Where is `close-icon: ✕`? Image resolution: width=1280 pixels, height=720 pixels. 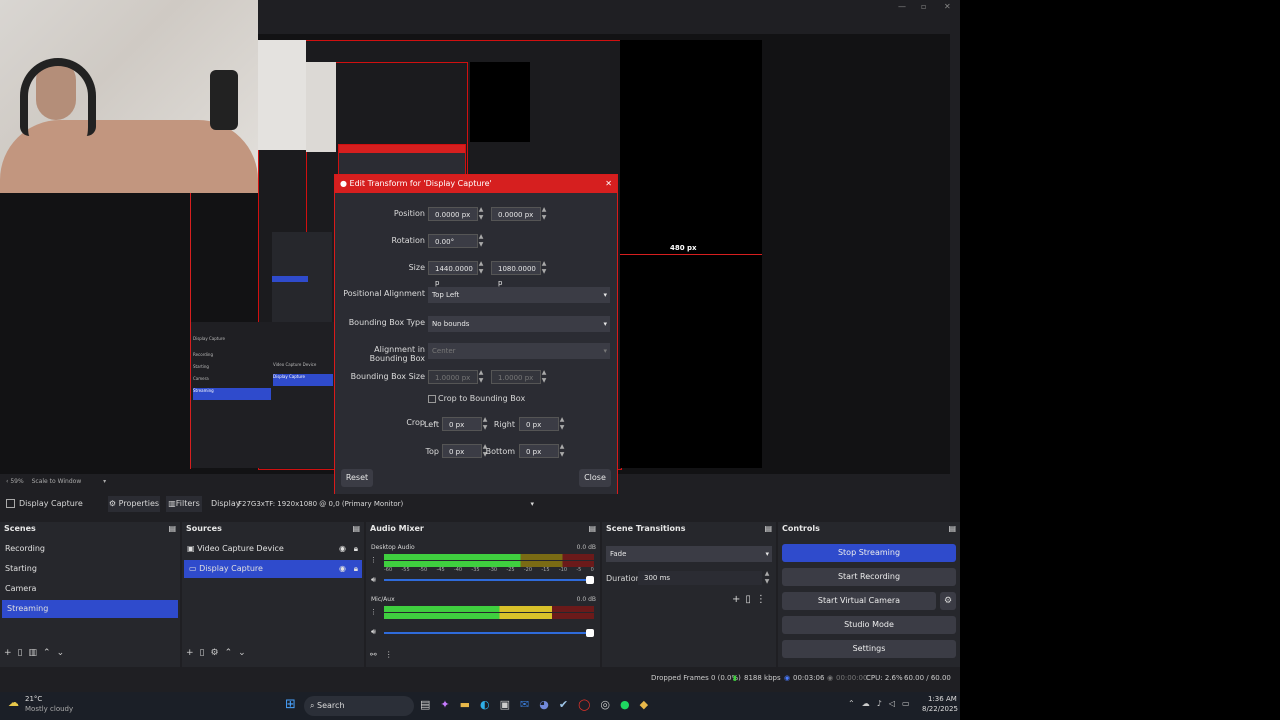
close-icon: ✕ is located at coordinates (608, 184).